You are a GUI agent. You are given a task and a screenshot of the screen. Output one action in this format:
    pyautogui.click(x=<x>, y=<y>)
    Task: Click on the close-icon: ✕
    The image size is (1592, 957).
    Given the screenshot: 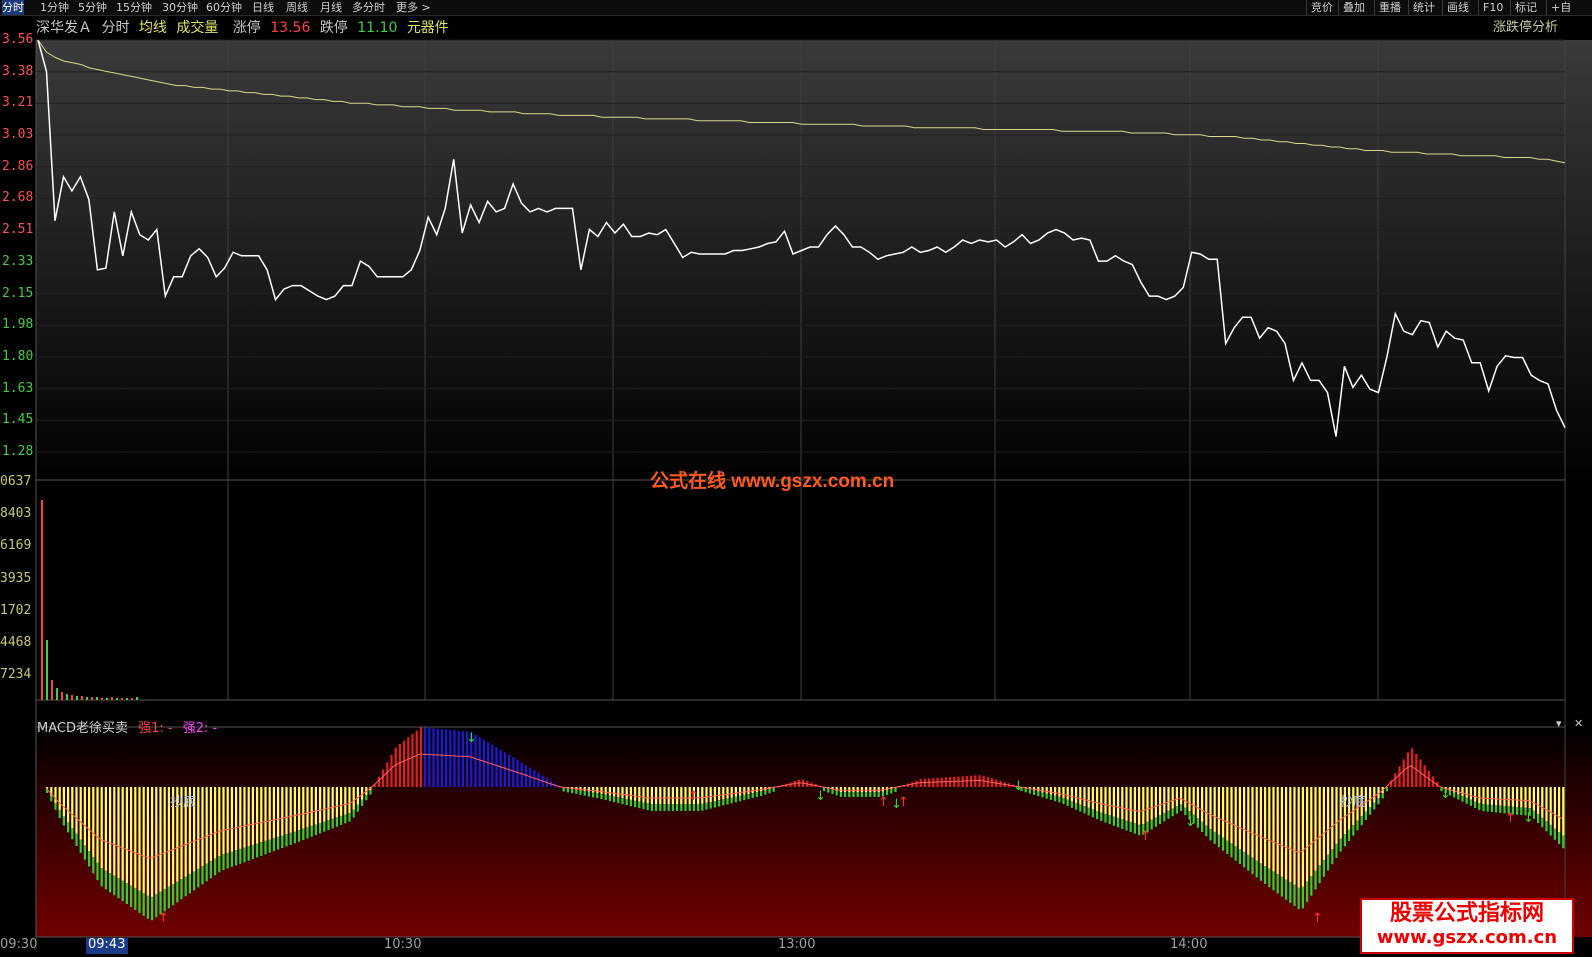 What is the action you would take?
    pyautogui.click(x=1578, y=723)
    